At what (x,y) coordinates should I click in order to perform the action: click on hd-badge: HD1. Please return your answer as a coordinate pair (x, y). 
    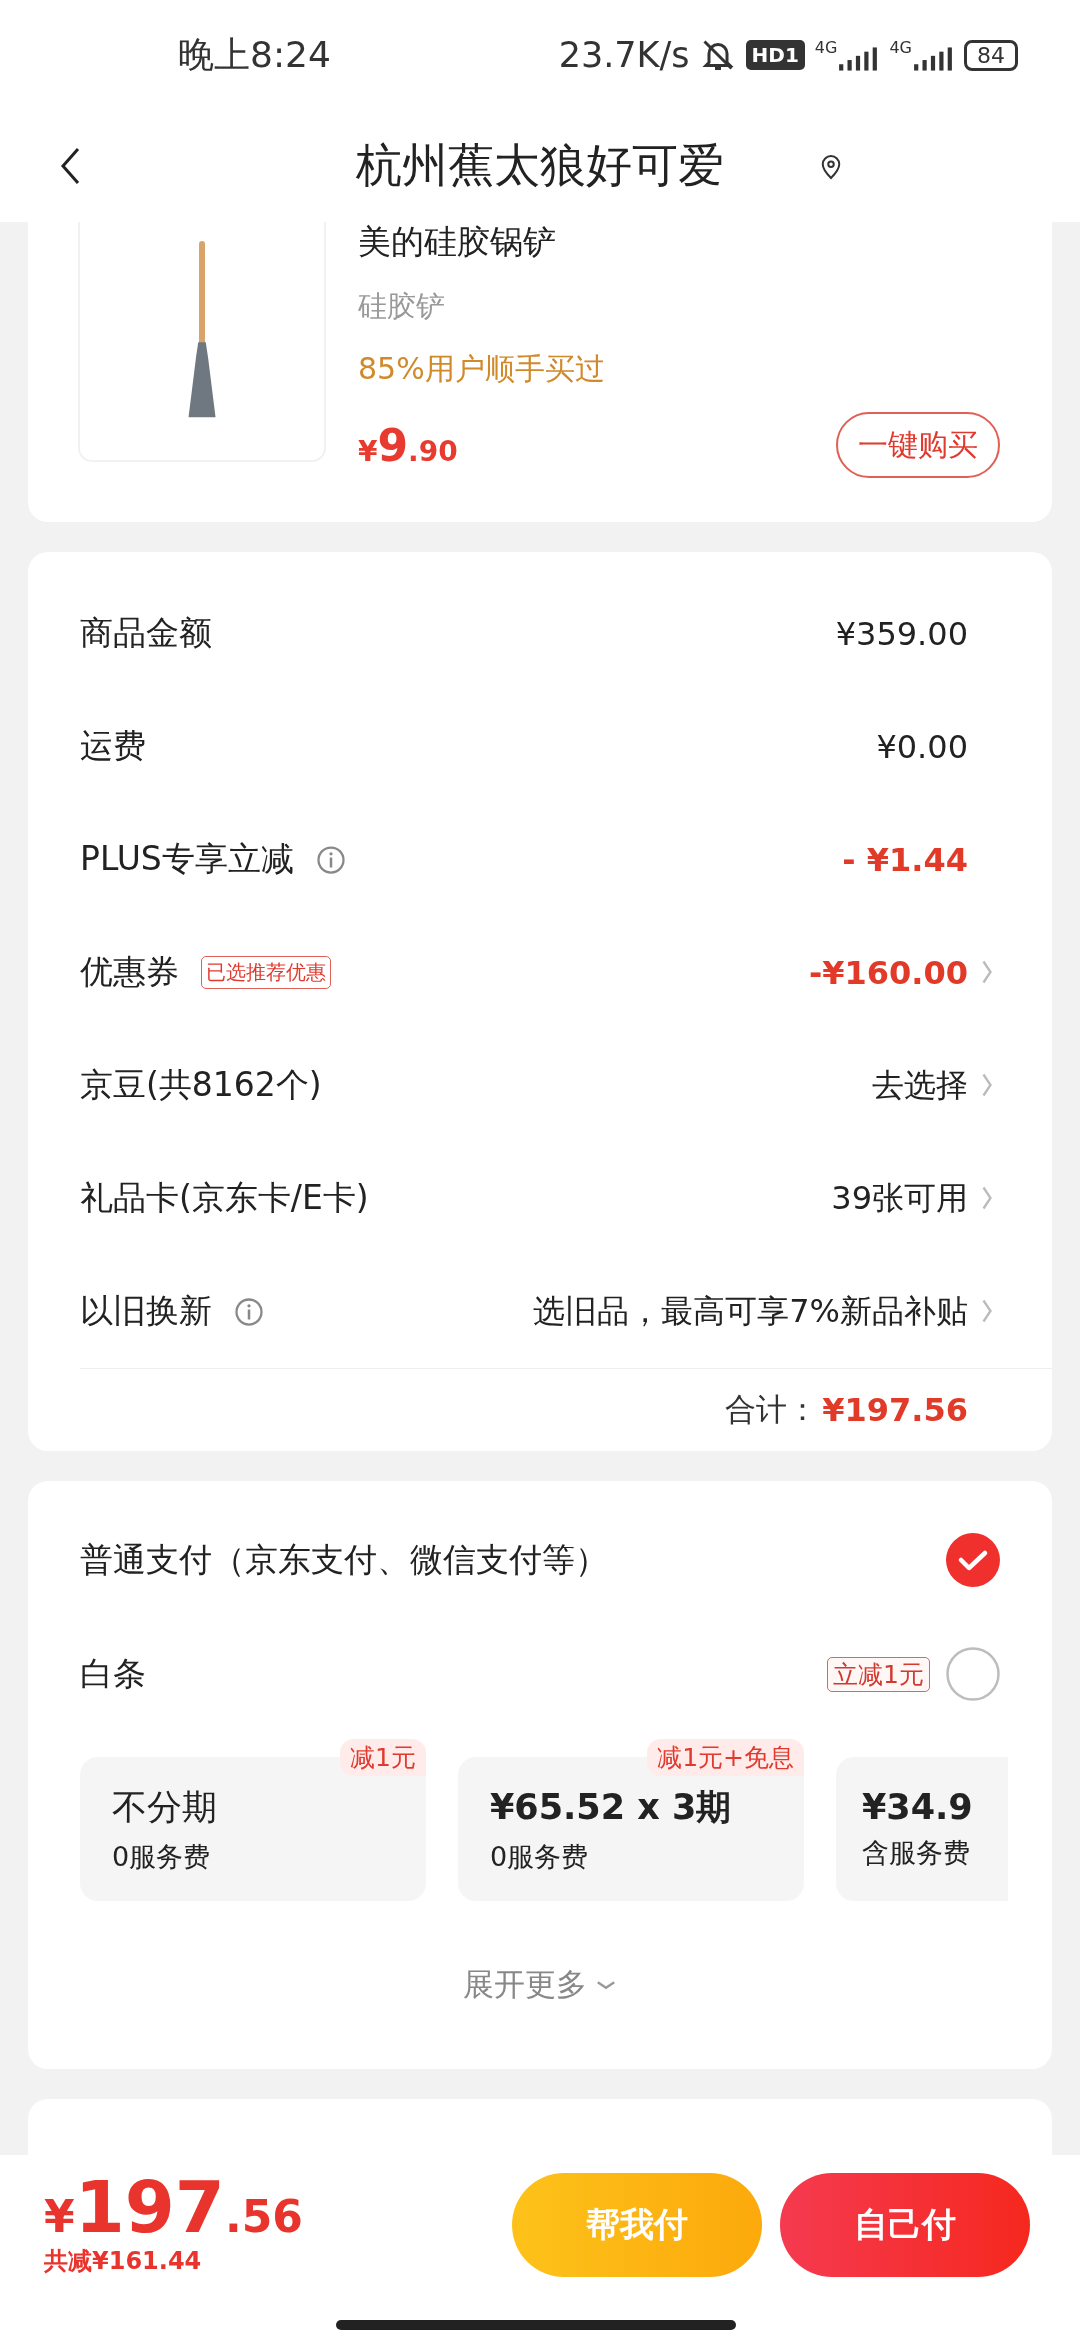
    Looking at the image, I should click on (775, 55).